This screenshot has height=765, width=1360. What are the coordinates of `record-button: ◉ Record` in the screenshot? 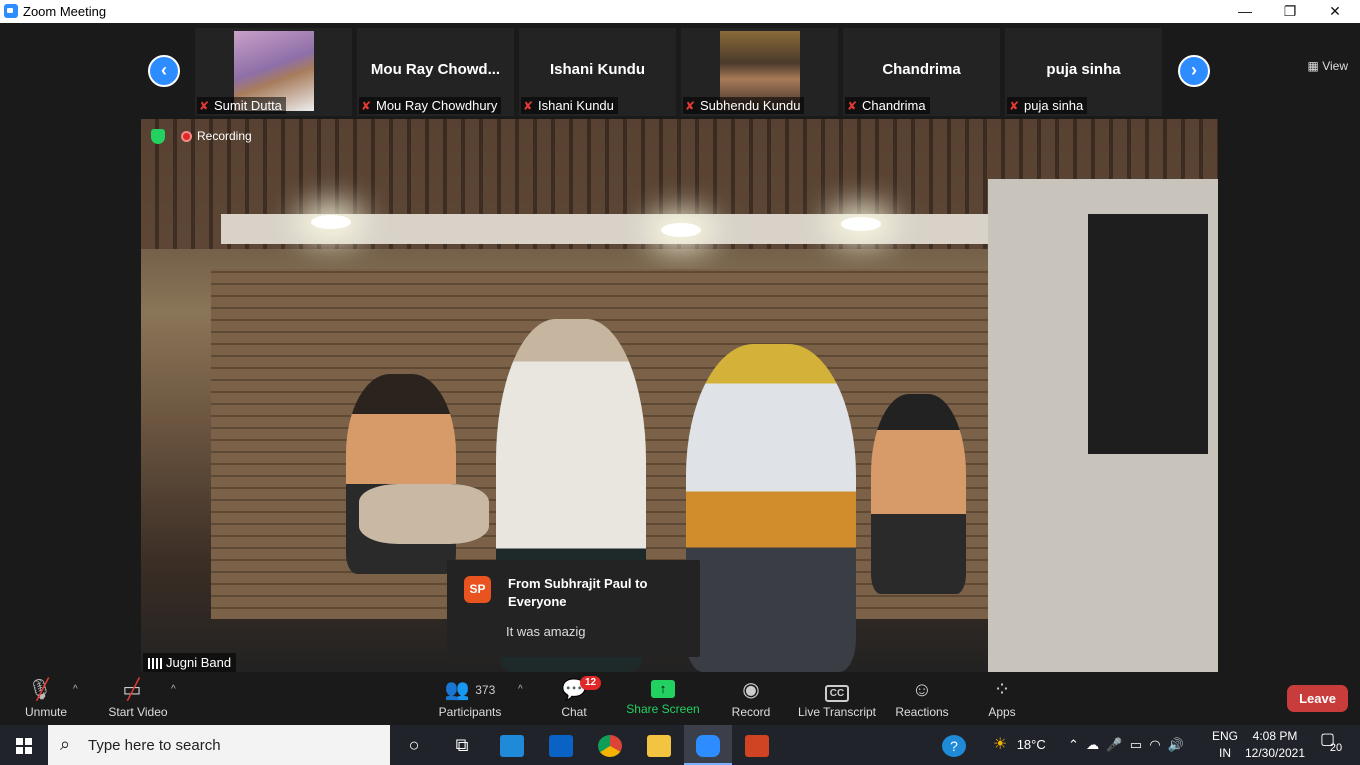 It's located at (751, 698).